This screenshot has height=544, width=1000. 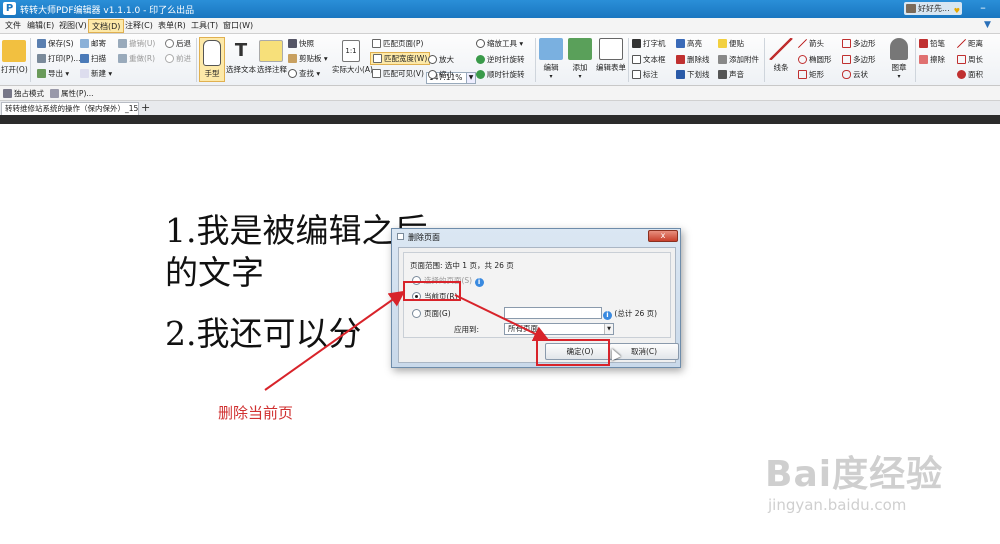 I want to click on polyline-icon, so click(x=846, y=59).